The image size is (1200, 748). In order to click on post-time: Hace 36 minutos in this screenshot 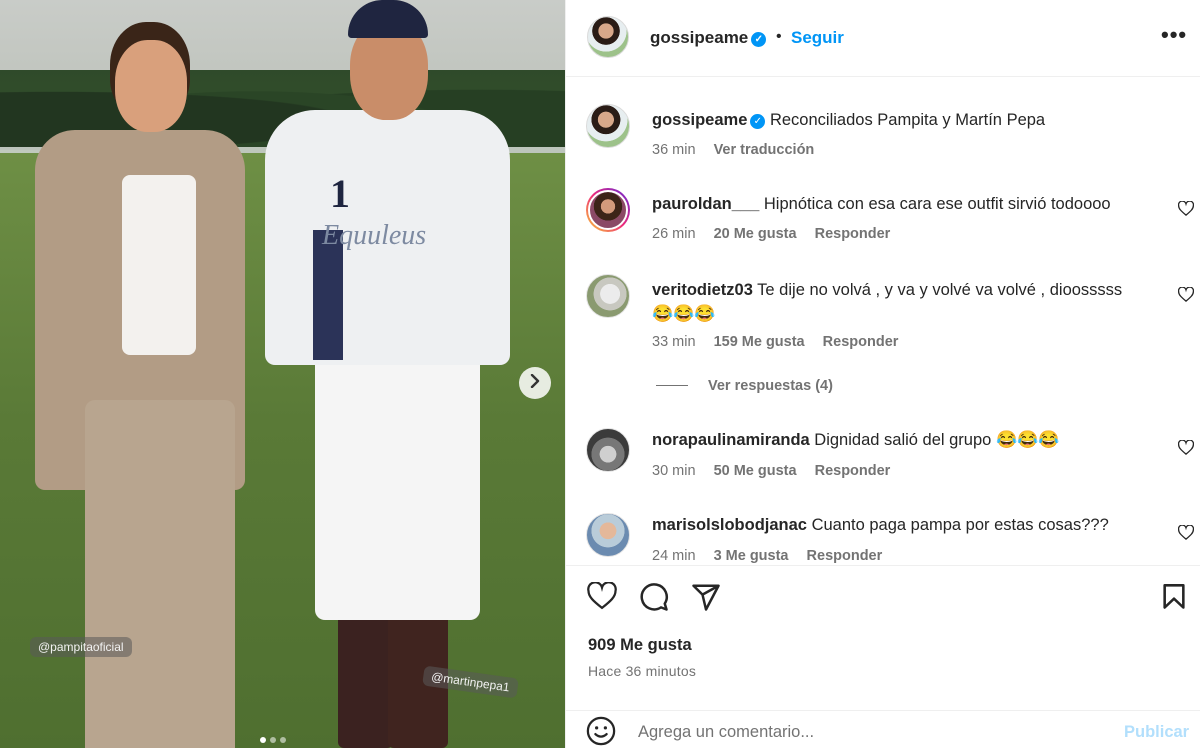, I will do `click(642, 671)`.